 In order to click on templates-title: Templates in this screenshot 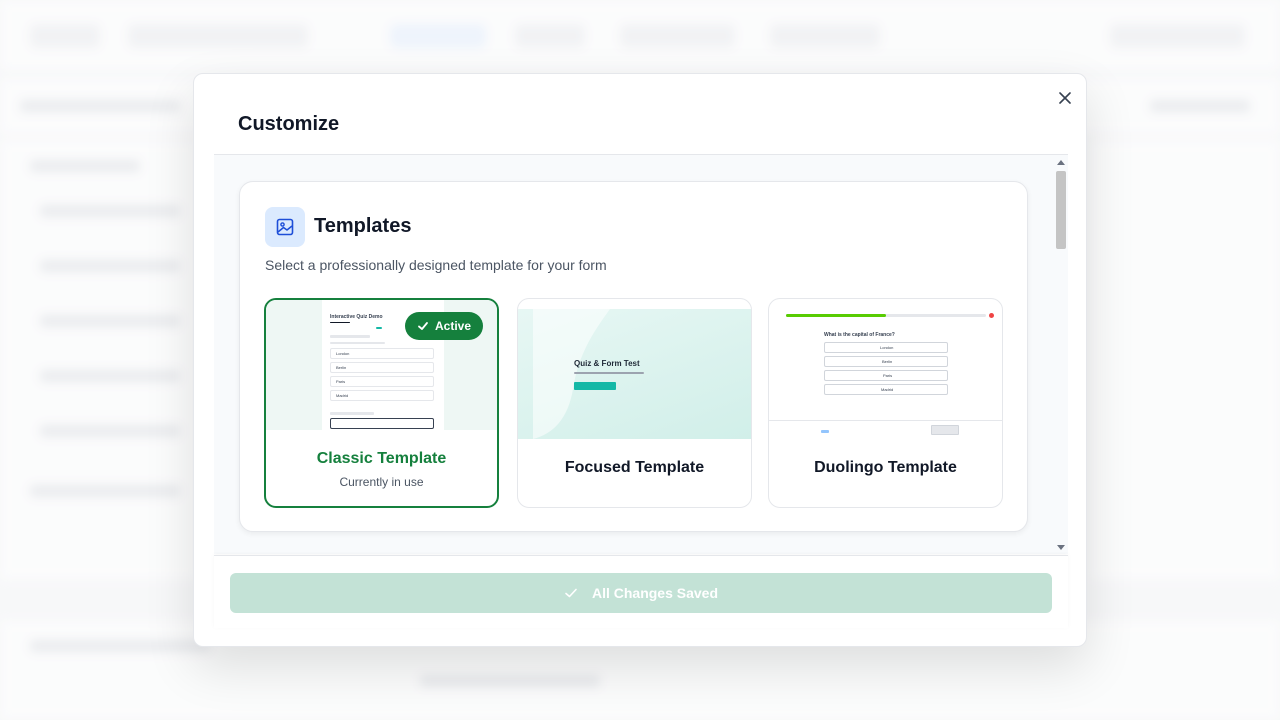, I will do `click(363, 226)`.